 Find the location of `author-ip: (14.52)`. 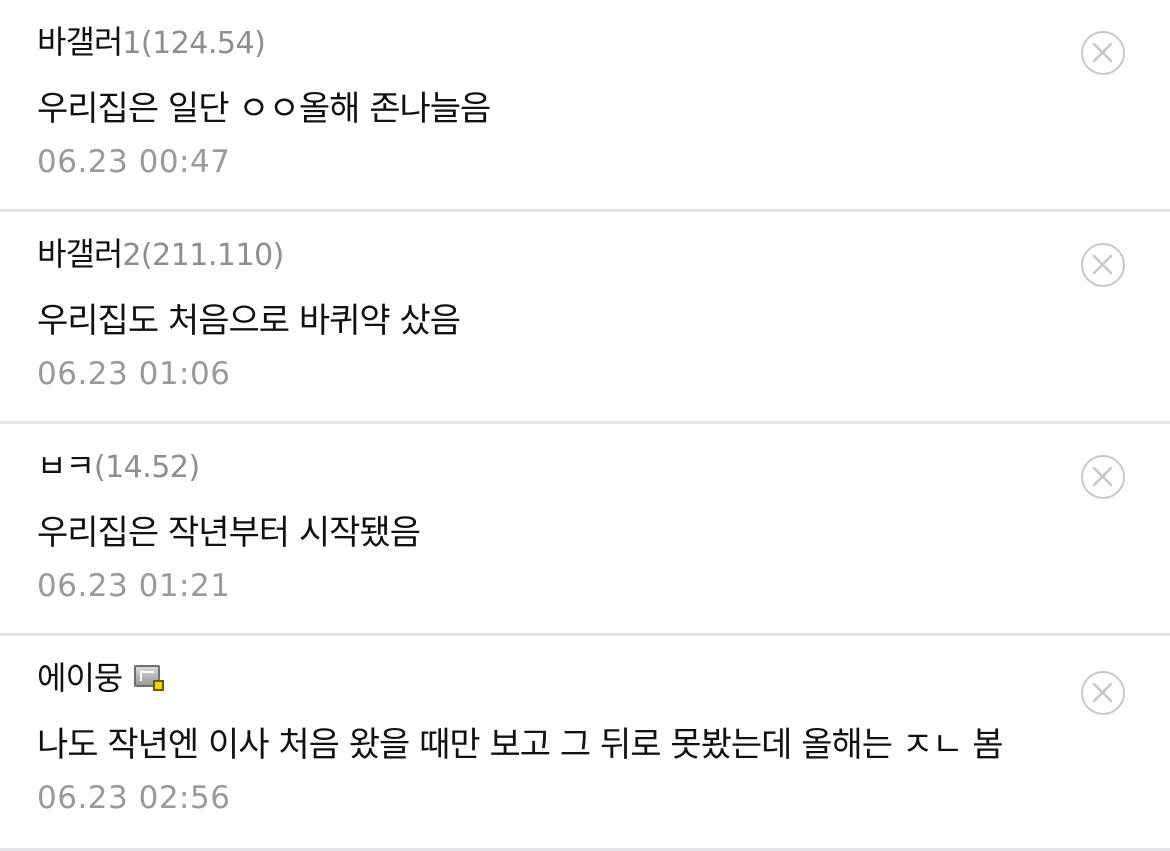

author-ip: (14.52) is located at coordinates (146, 467).